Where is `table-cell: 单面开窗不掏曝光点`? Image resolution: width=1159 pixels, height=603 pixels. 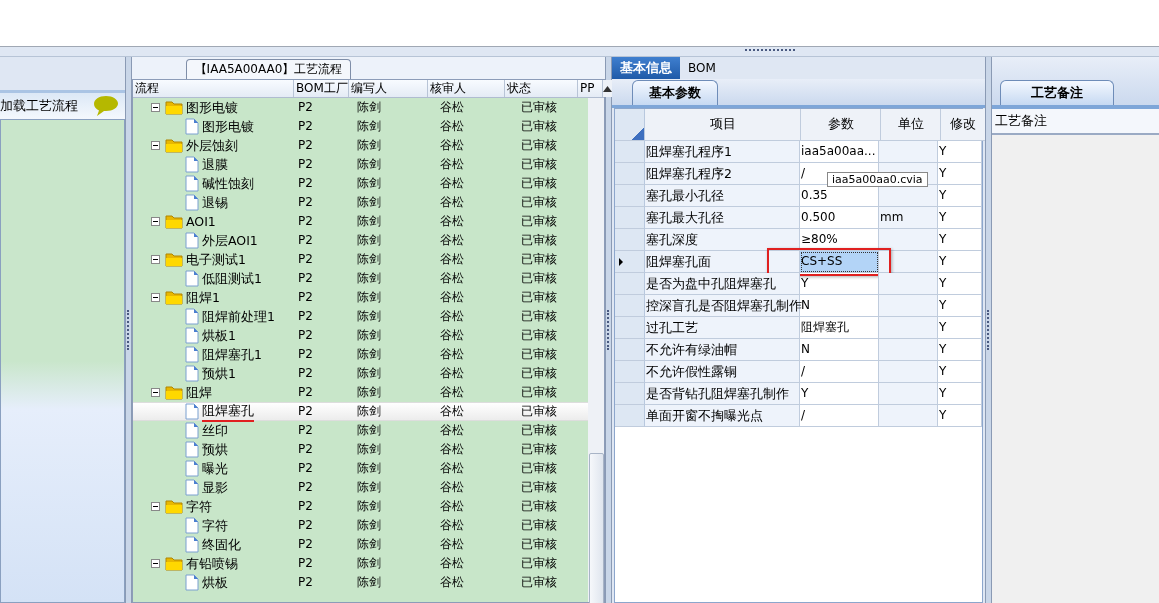 table-cell: 单面开窗不掏曝光点 is located at coordinates (722, 416).